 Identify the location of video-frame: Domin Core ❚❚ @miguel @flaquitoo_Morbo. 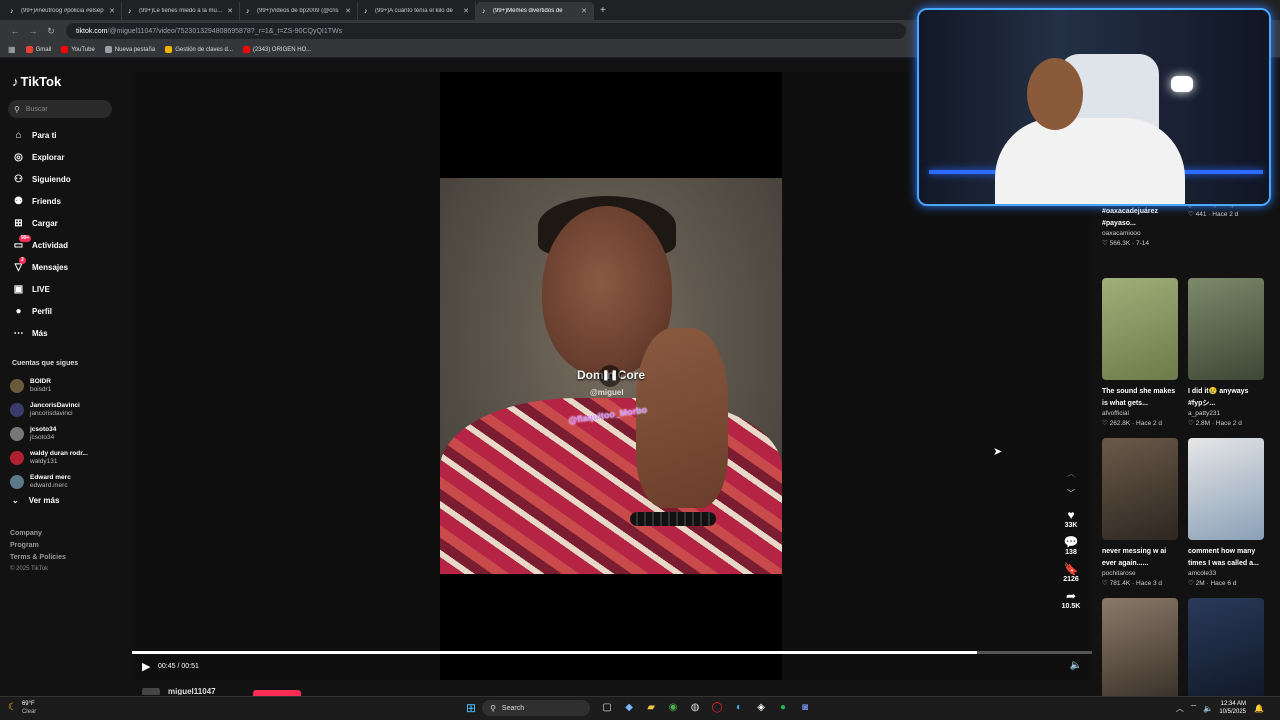
(611, 376).